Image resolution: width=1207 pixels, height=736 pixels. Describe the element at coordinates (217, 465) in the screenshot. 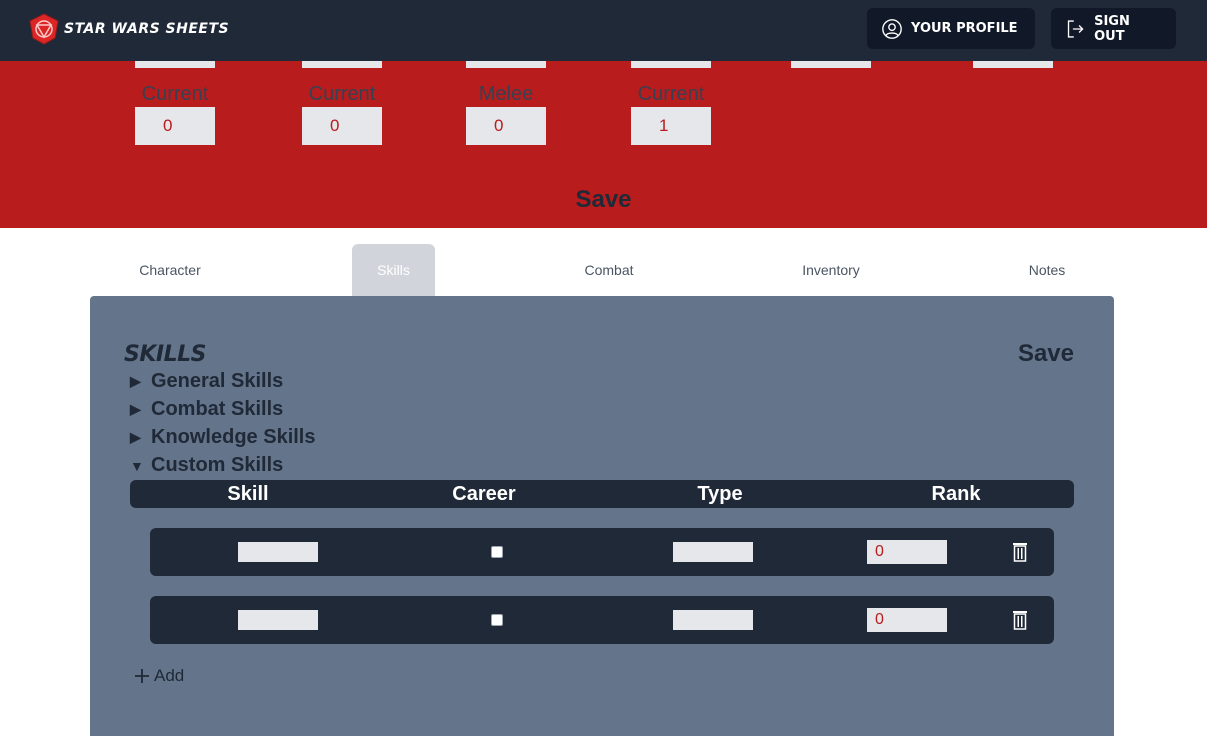

I see `section-label: Custom Skills` at that location.